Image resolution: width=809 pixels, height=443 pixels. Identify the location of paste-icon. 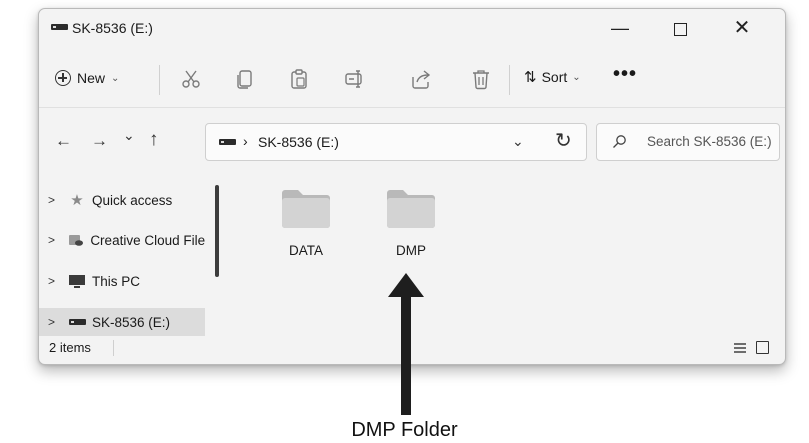
(299, 79).